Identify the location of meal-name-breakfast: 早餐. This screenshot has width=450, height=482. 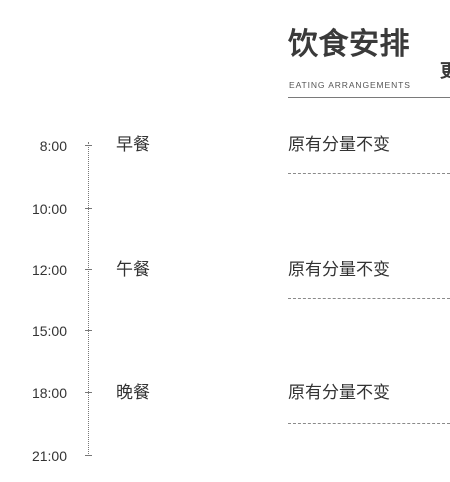
(133, 145).